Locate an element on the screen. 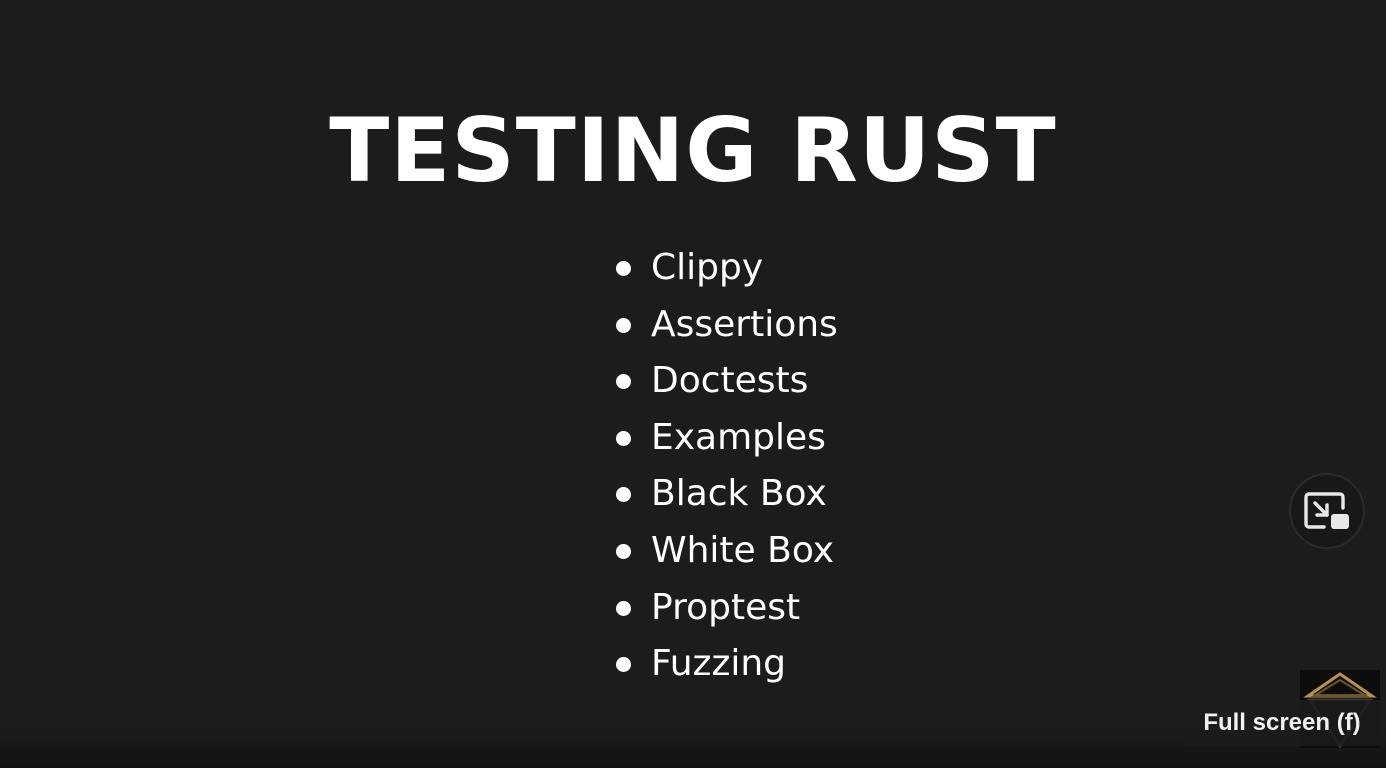 Image resolution: width=1386 pixels, height=768 pixels. fullscreen-tooltip: Full screen (f) is located at coordinates (1282, 723).